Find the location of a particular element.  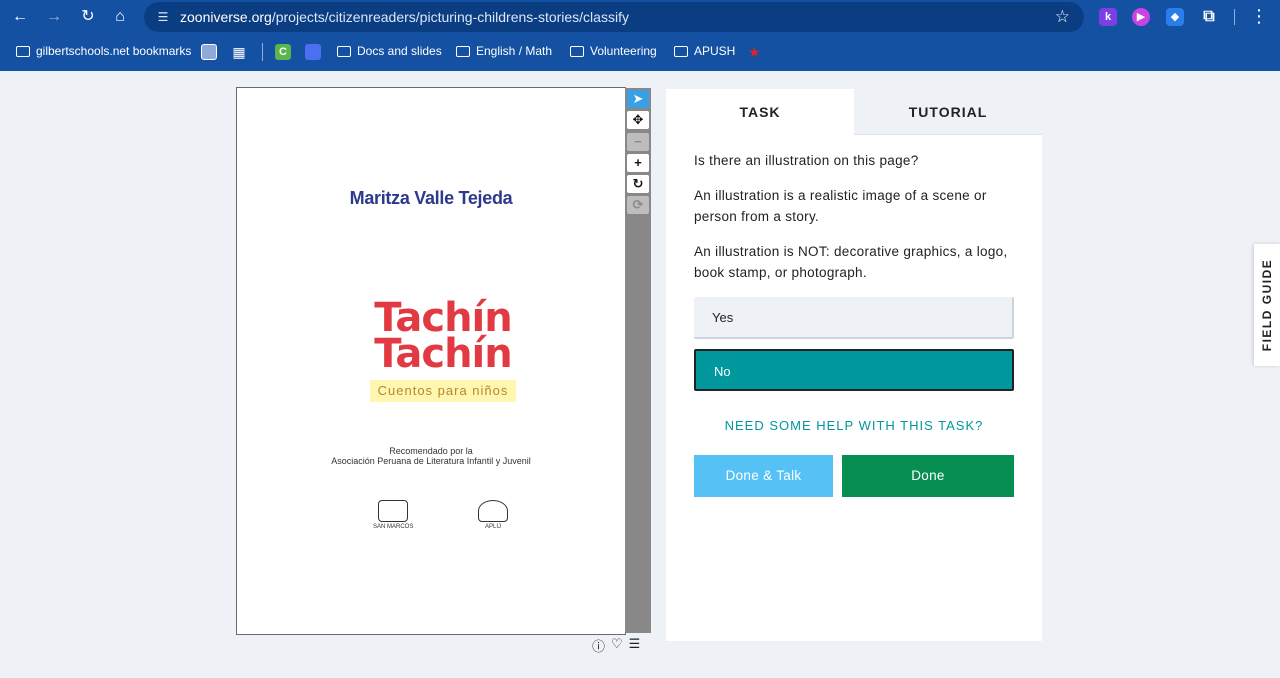

zoom-out-icon: − is located at coordinates (638, 142).